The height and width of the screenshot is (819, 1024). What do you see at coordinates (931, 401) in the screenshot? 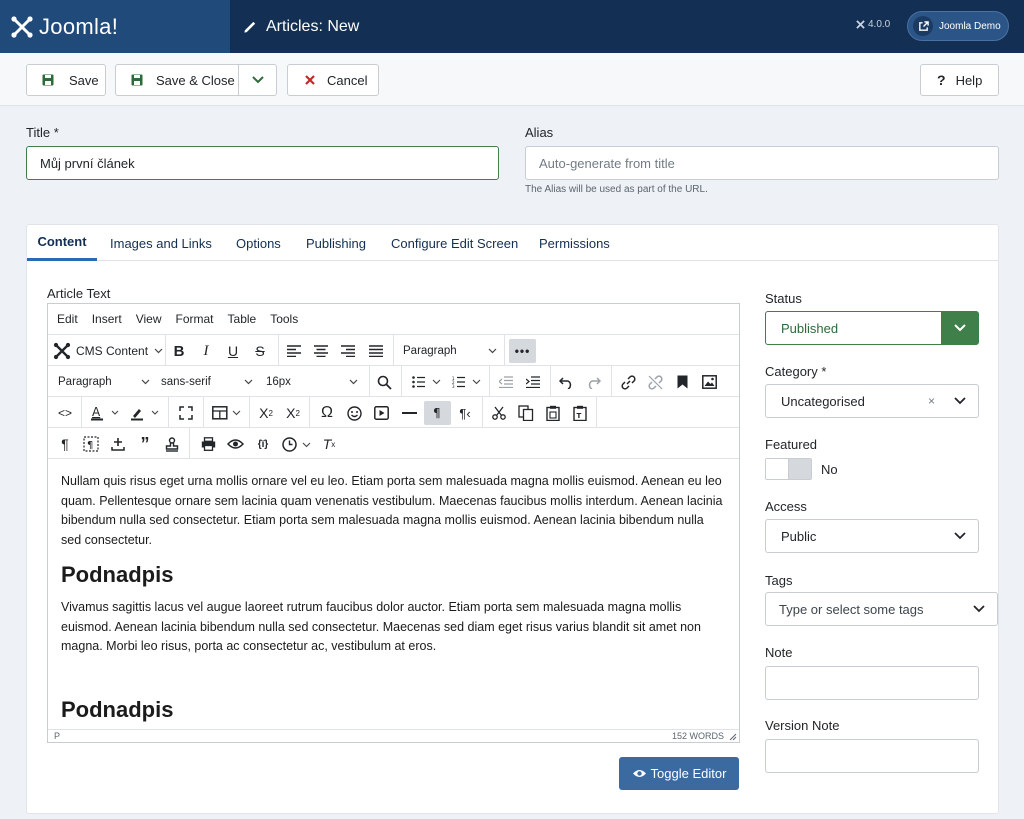
I see `clear-icon: ×` at bounding box center [931, 401].